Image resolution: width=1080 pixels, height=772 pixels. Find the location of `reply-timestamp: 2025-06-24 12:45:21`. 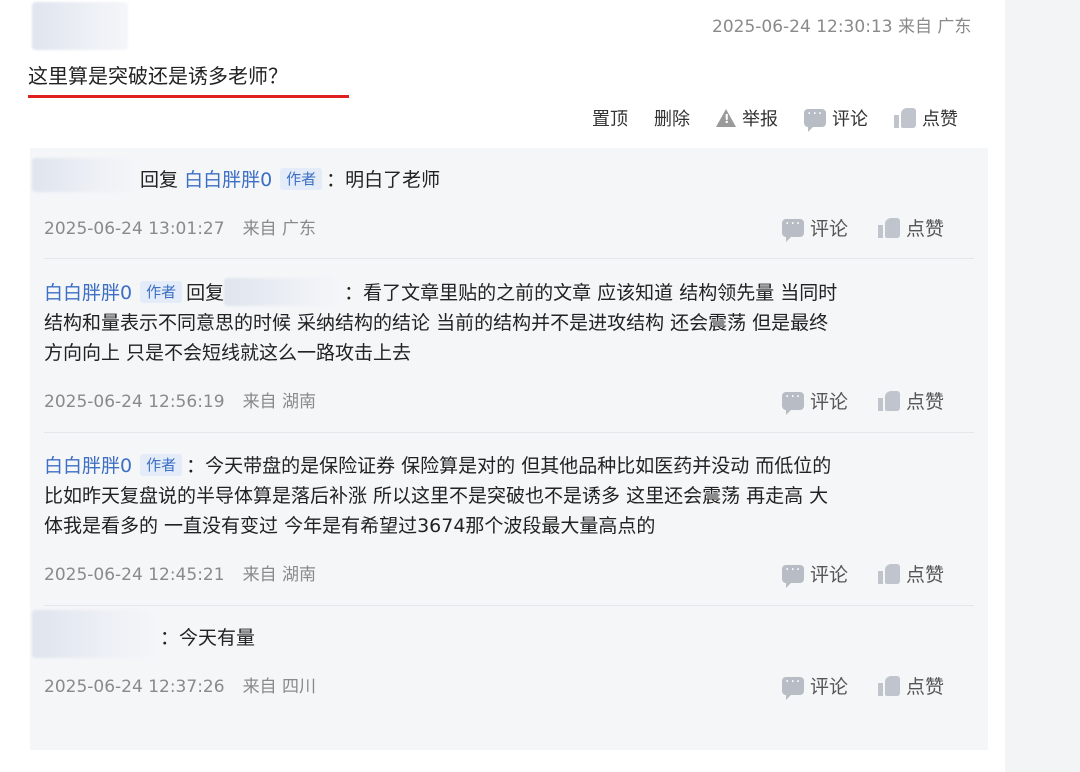

reply-timestamp: 2025-06-24 12:45:21 is located at coordinates (134, 575).